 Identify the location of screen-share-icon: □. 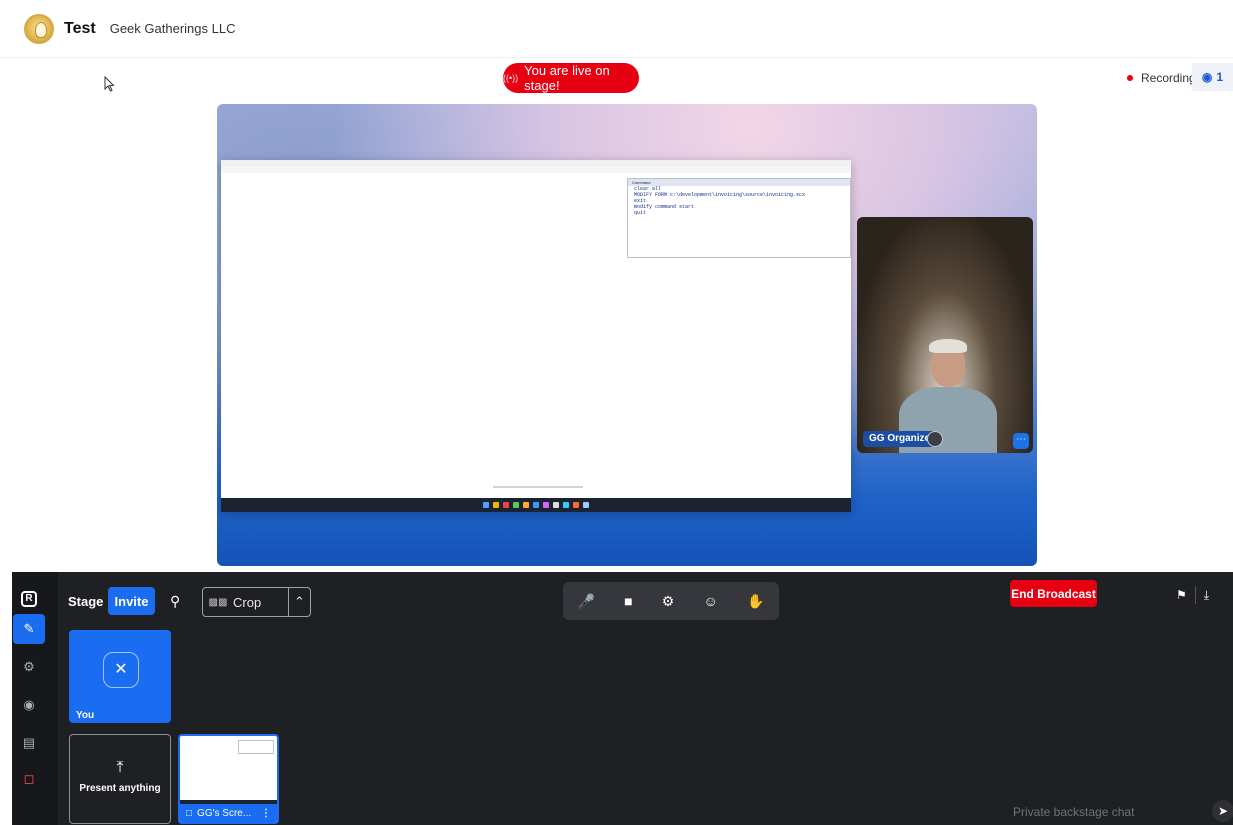
(189, 813).